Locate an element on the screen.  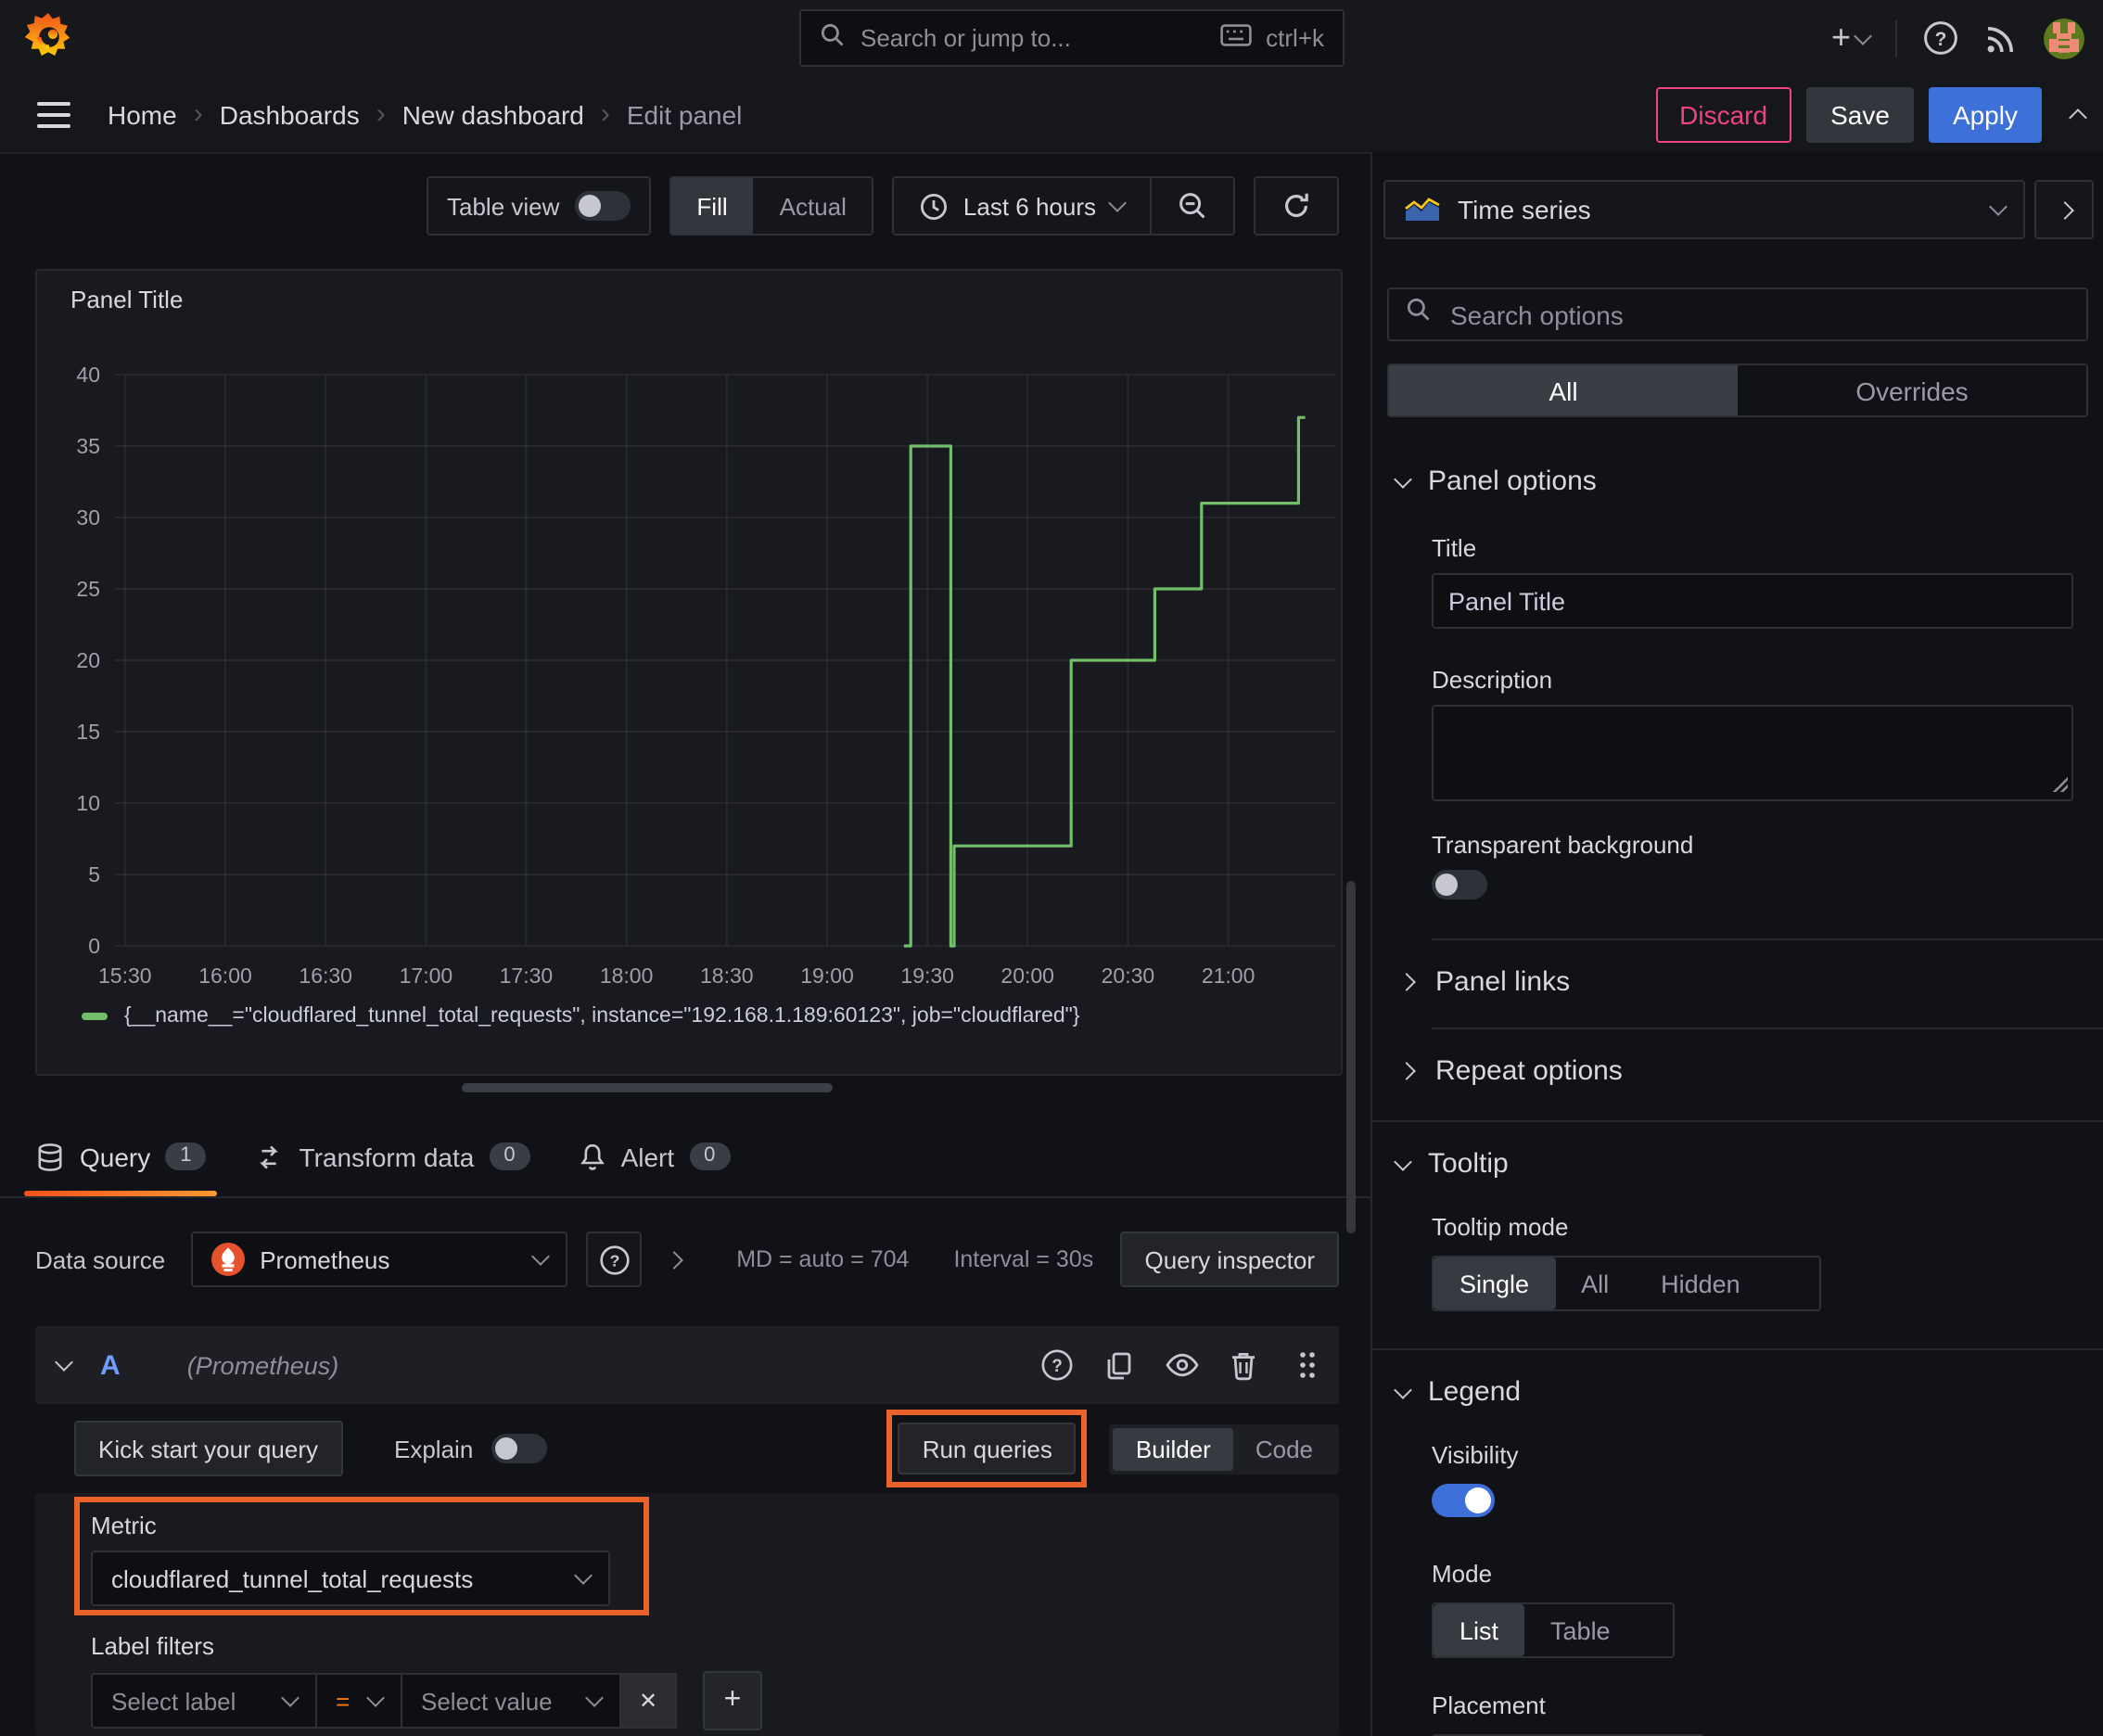
visualization-picker: Time series is located at coordinates (1704, 209).